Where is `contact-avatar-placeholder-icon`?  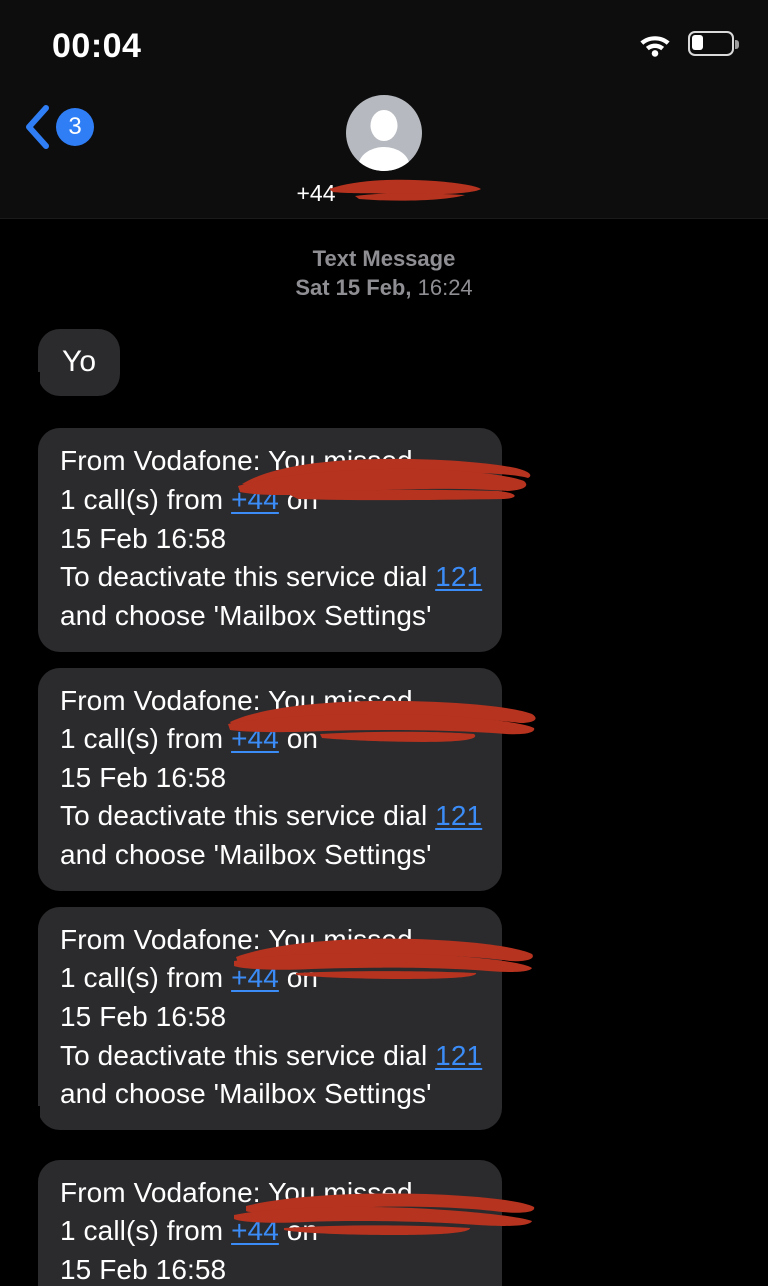
contact-avatar-placeholder-icon is located at coordinates (384, 133).